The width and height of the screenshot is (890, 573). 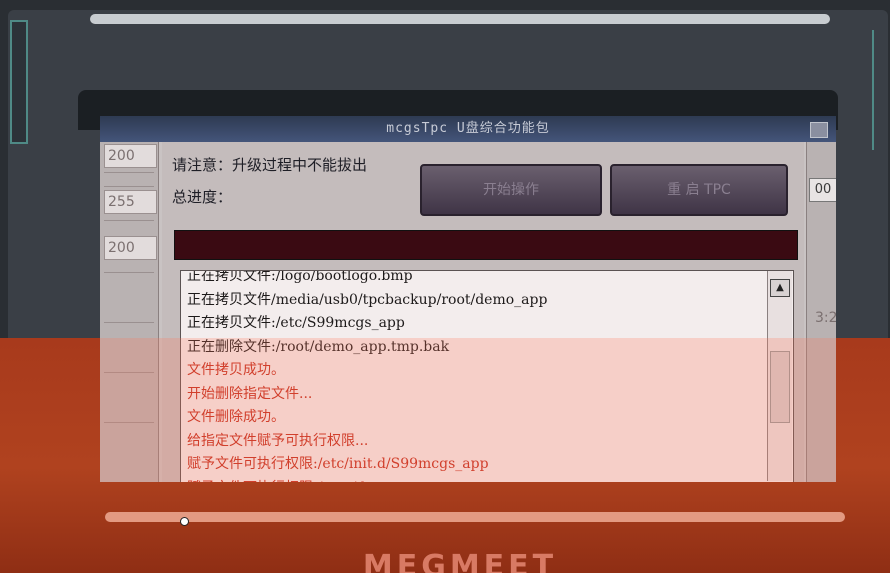 I want to click on progress-bar, so click(x=486, y=245).